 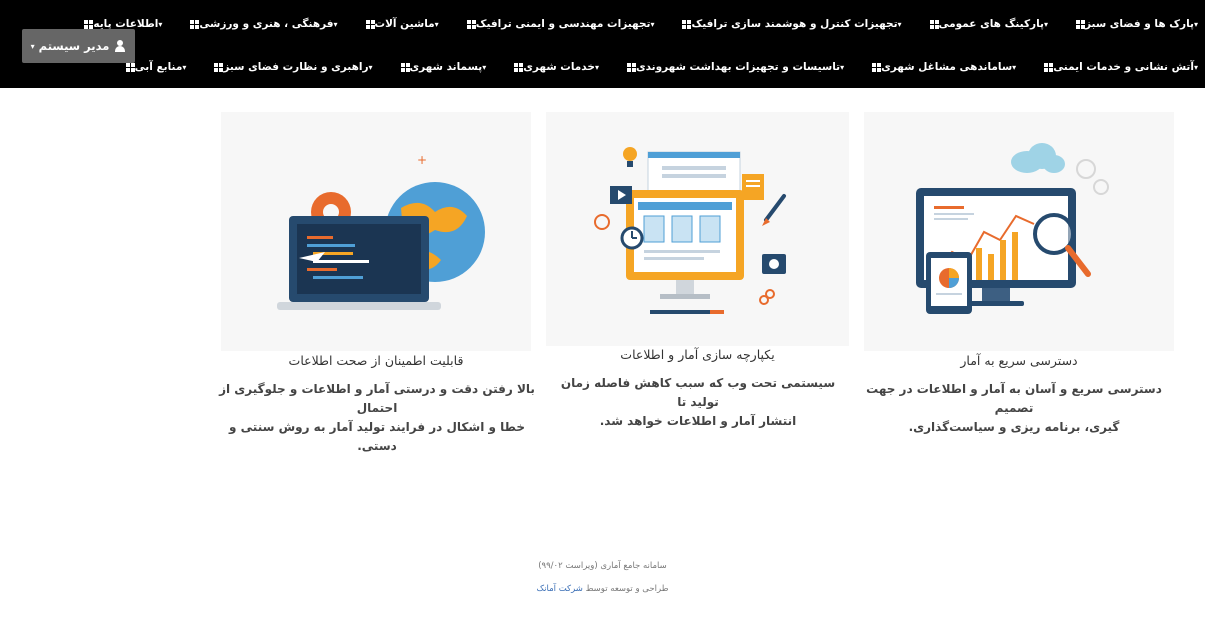 I want to click on menu-label: تجهیزات مهندسی و ایمنی ترافیک, so click(x=563, y=24).